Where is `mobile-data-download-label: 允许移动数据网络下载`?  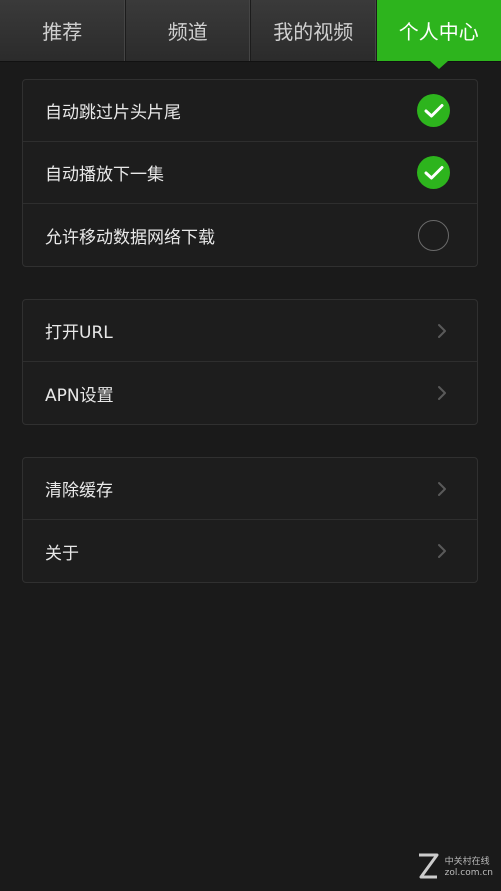 mobile-data-download-label: 允许移动数据网络下载 is located at coordinates (130, 237).